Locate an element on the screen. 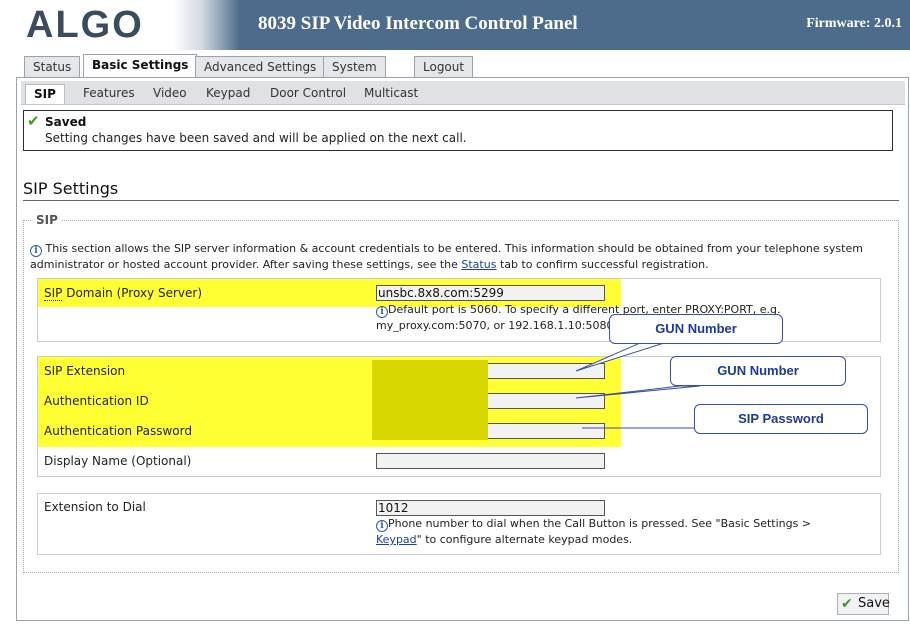  subtab-sip: SIP is located at coordinates (45, 94).